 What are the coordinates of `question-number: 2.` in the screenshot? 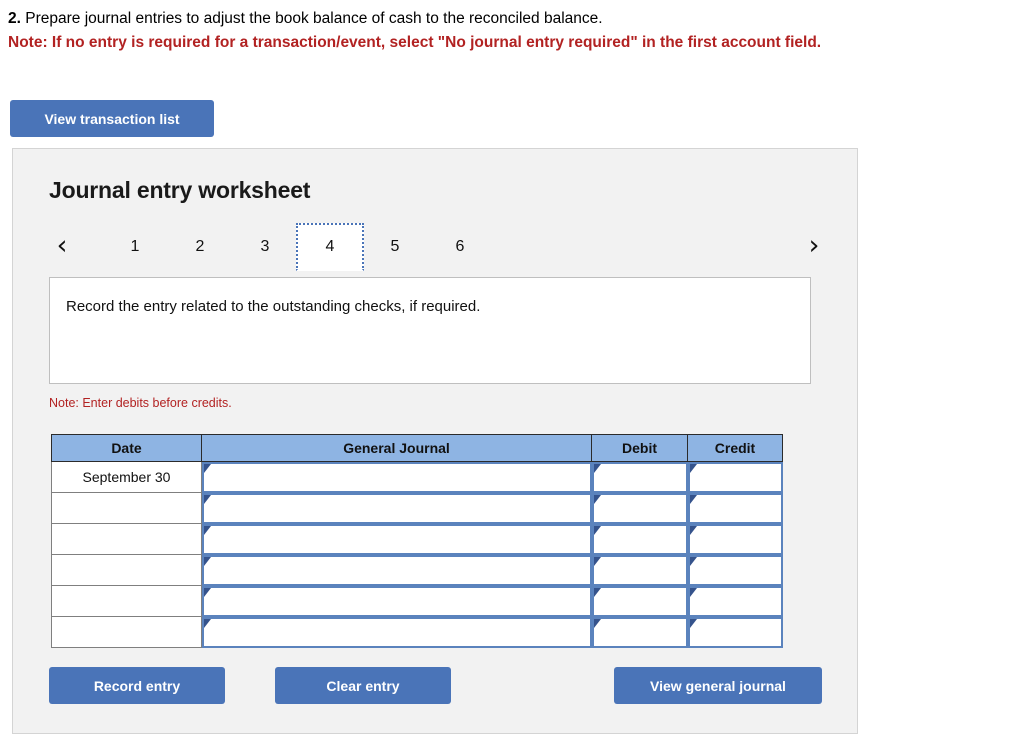 It's located at (14, 18).